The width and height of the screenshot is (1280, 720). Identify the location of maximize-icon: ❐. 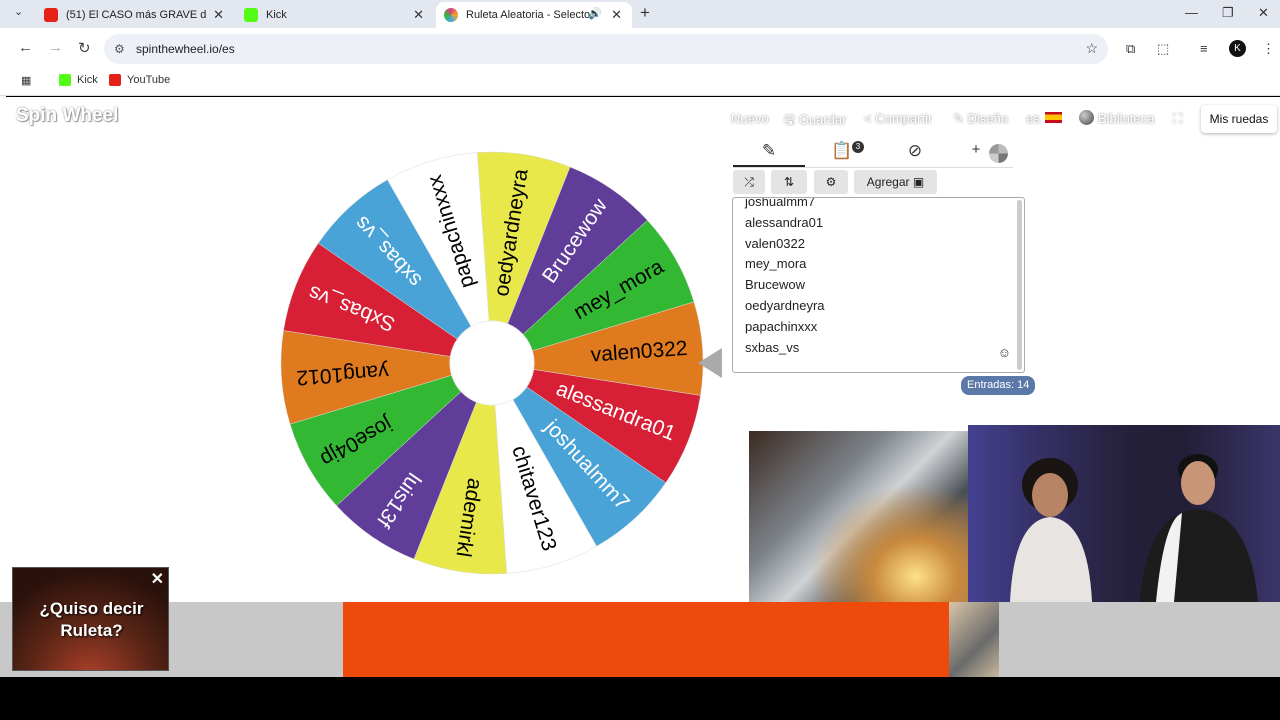
(1228, 13).